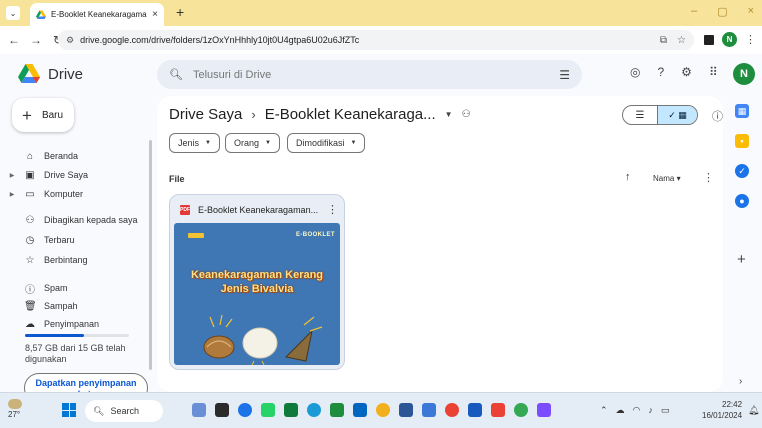 This screenshot has height=428, width=762. Describe the element at coordinates (13, 13) in the screenshot. I see `tab-search-icon: ⌄` at that location.